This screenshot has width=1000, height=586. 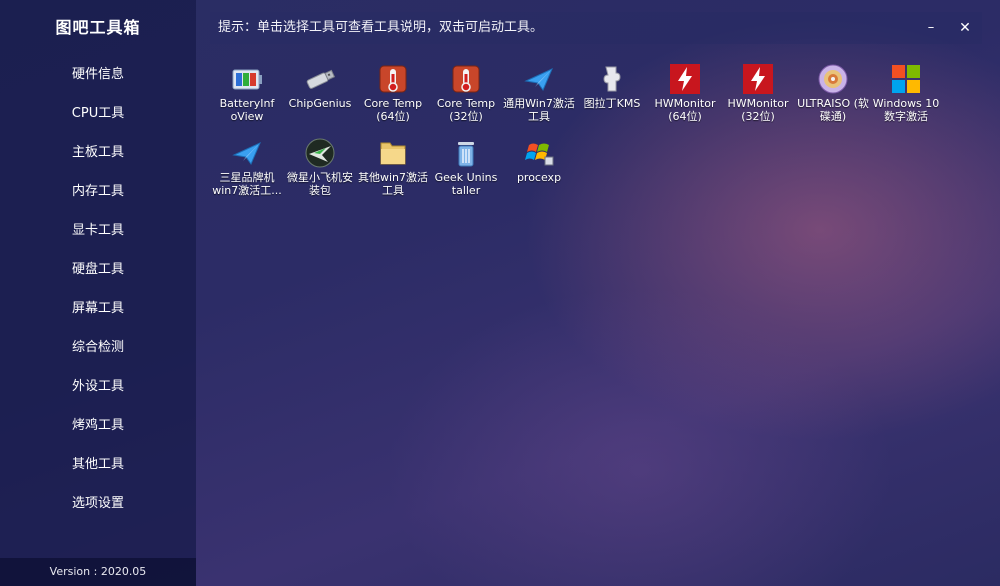 What do you see at coordinates (98, 231) in the screenshot?
I see `sidebar-item-gpu-tools: 显卡工具` at bounding box center [98, 231].